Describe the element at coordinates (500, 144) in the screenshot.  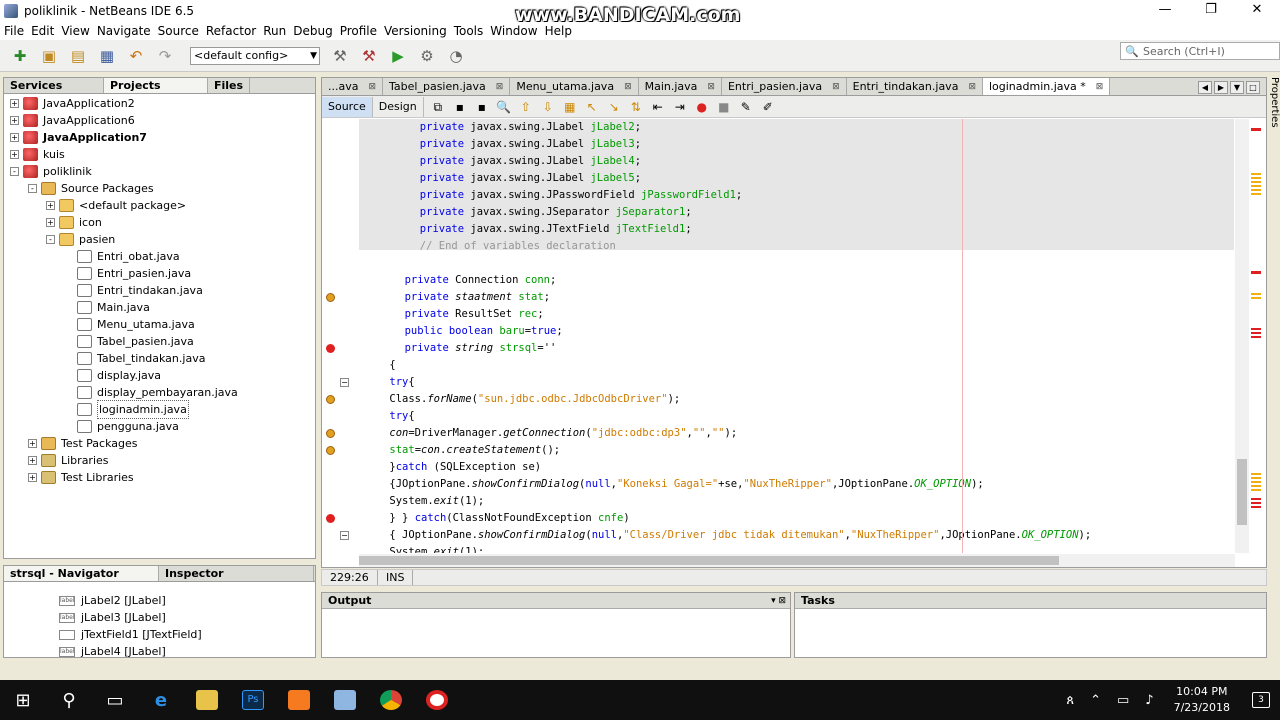
I see `code-line: private javax.swing.JLabel jLabel3;` at that location.